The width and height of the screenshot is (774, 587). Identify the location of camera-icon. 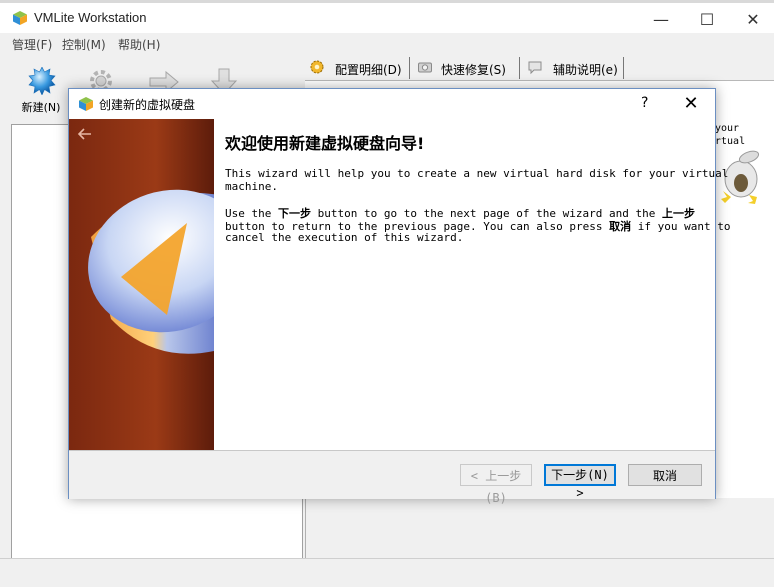
(425, 67).